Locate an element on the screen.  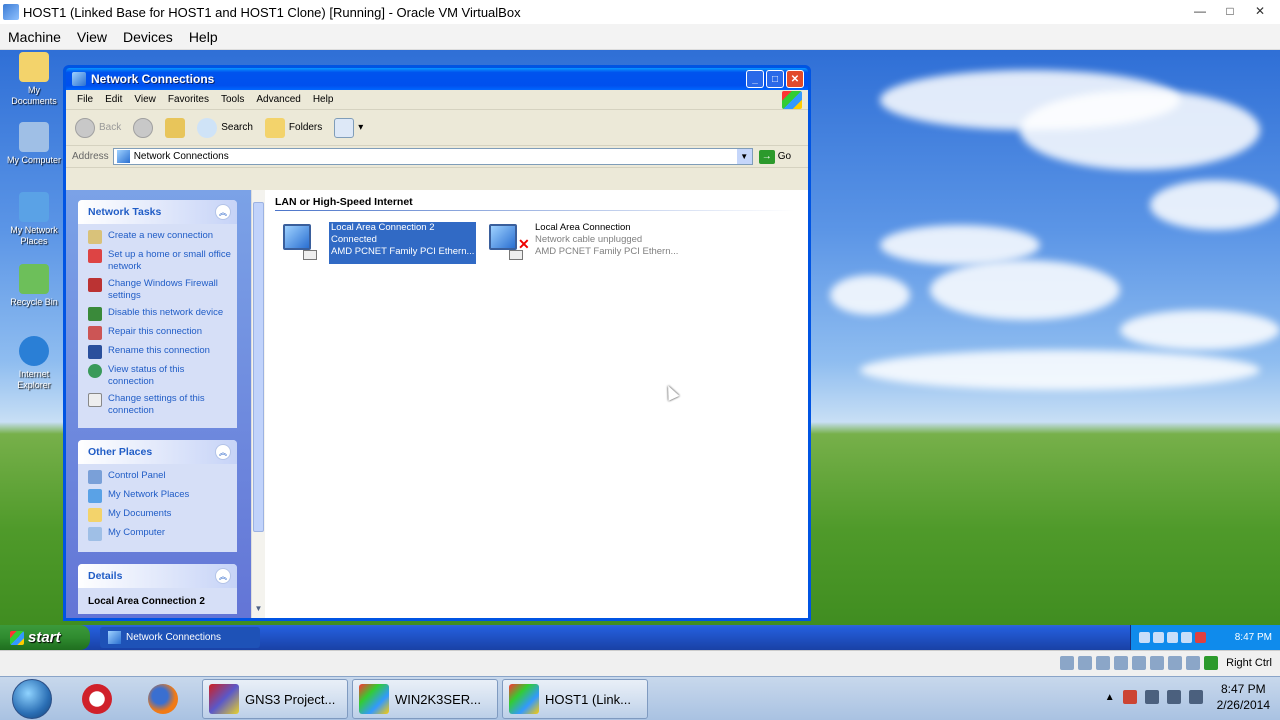
place-my-documents: My Documents is located at coordinates (159, 515).